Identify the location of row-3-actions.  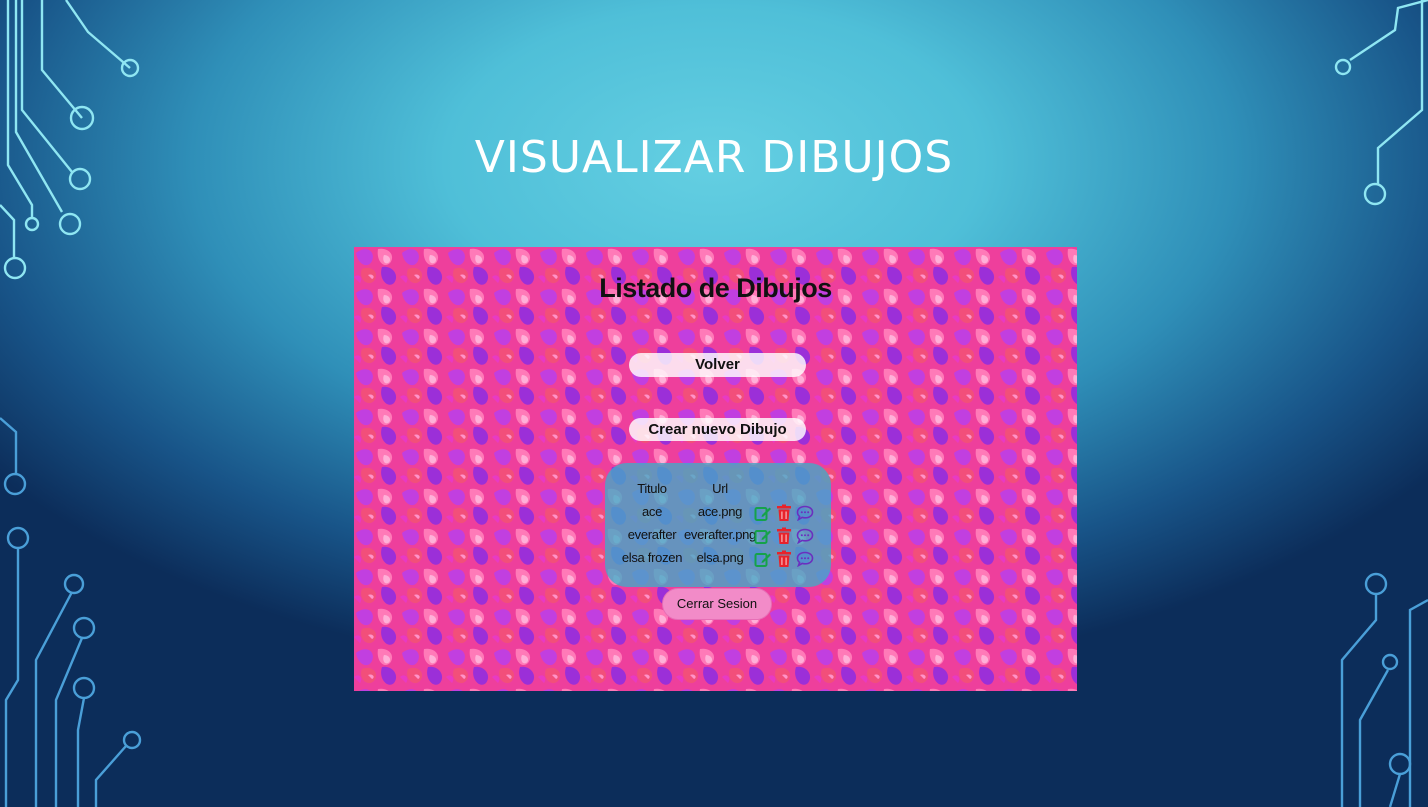
(784, 559).